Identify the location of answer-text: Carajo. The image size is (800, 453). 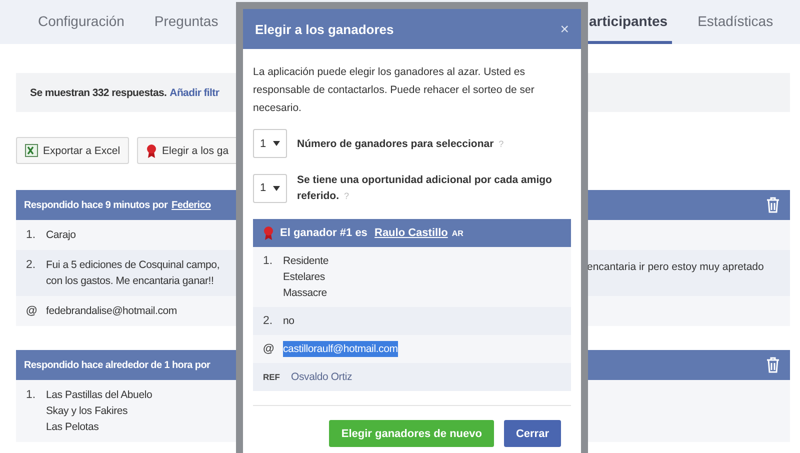
(61, 235).